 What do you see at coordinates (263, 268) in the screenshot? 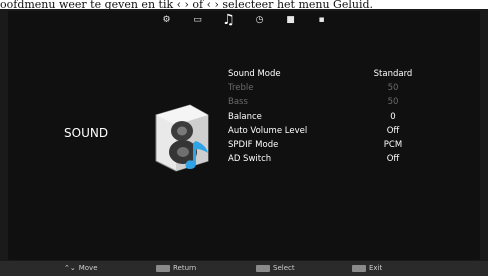
I see `enter-key-icon` at bounding box center [263, 268].